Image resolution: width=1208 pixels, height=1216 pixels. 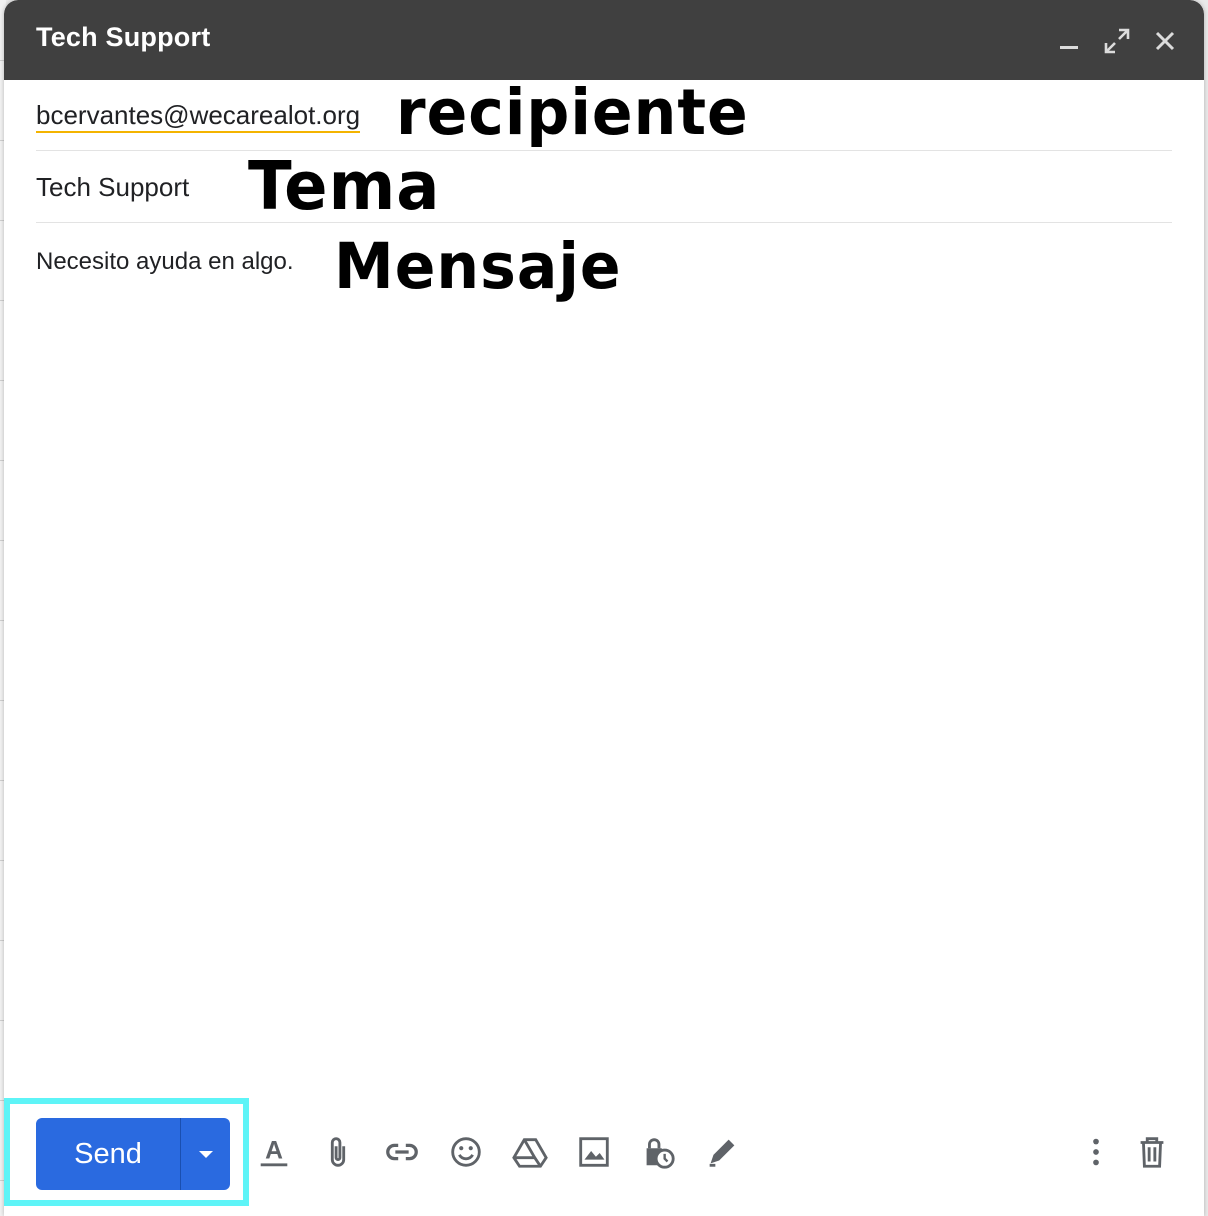 I want to click on compose-titlebar: Tech Support, so click(x=604, y=40).